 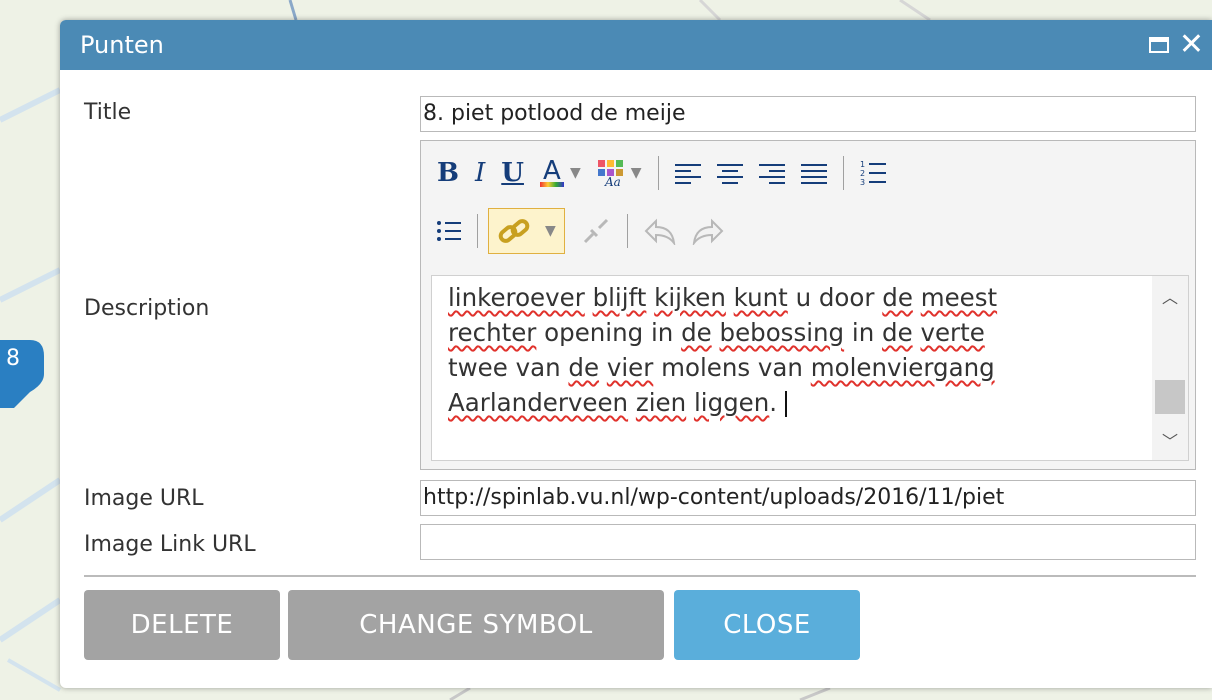 I want to click on text-cursor, so click(x=786, y=404).